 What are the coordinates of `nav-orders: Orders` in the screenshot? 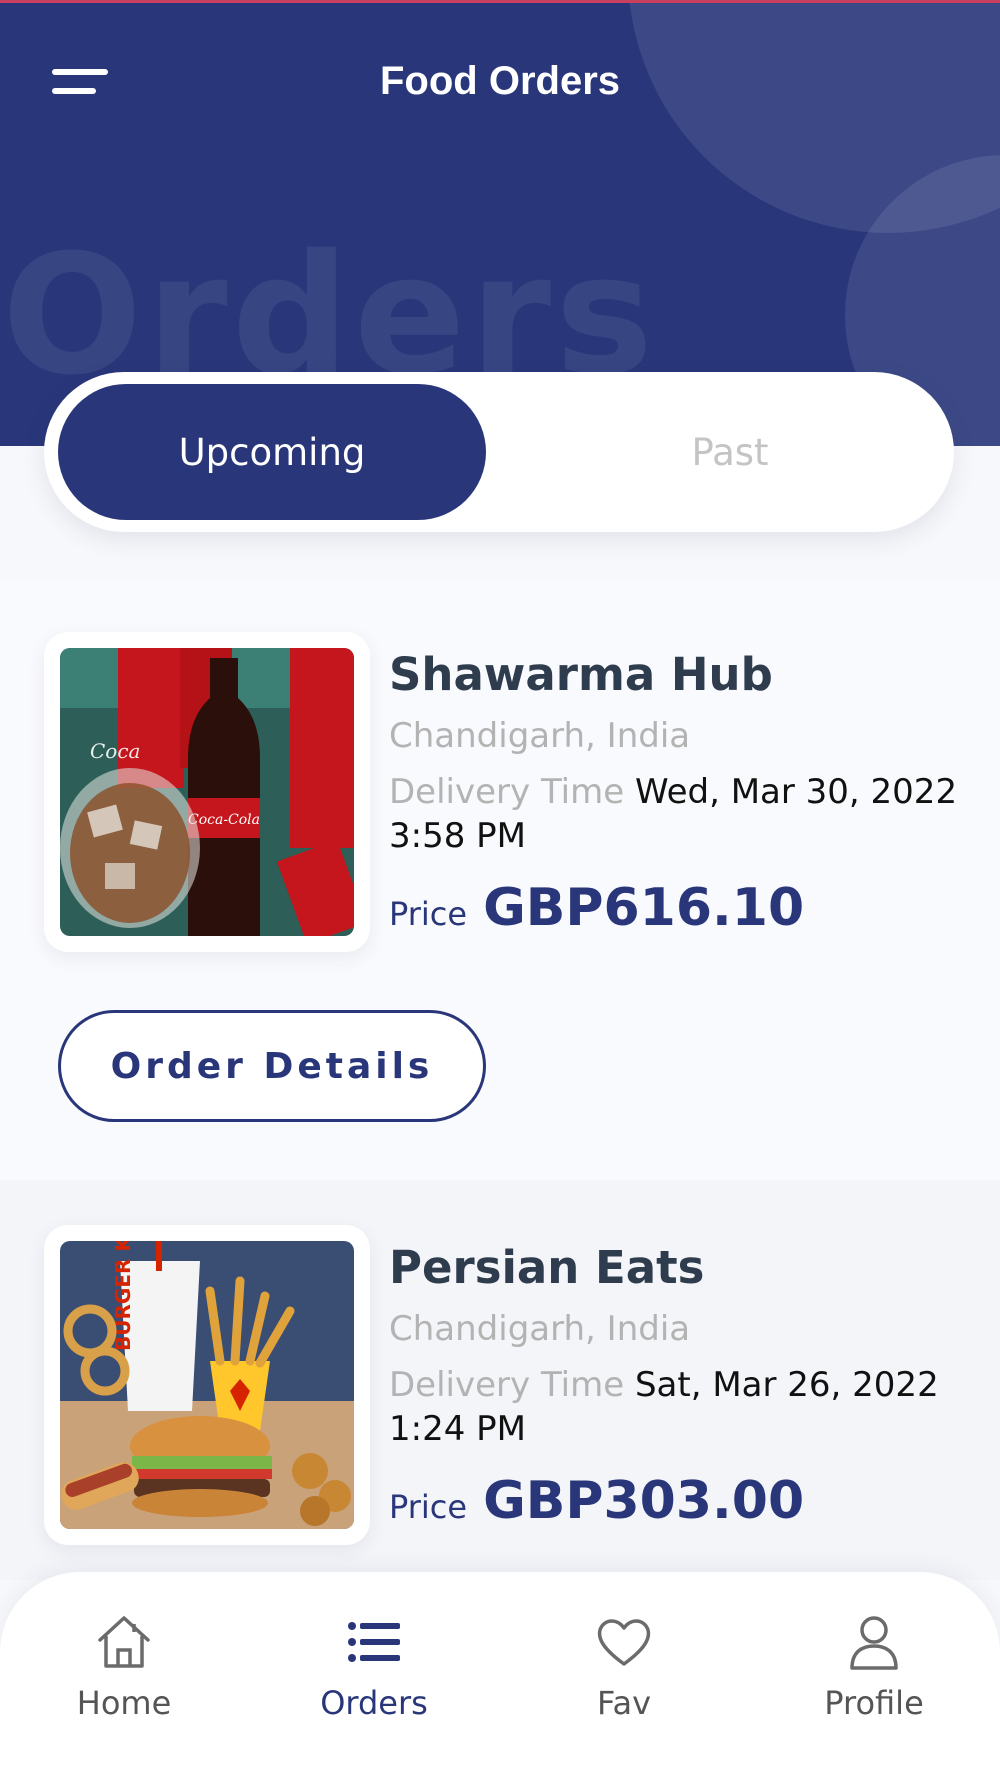 It's located at (374, 1677).